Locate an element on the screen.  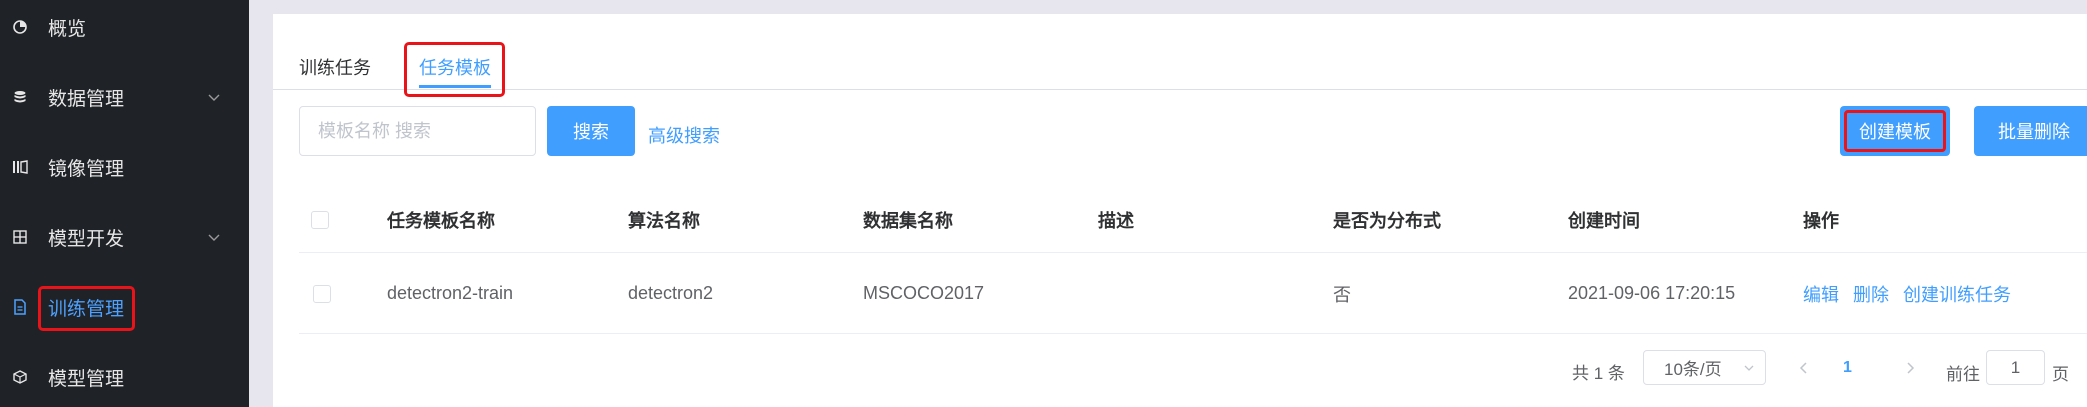
delete-link: 删除 is located at coordinates (1871, 294).